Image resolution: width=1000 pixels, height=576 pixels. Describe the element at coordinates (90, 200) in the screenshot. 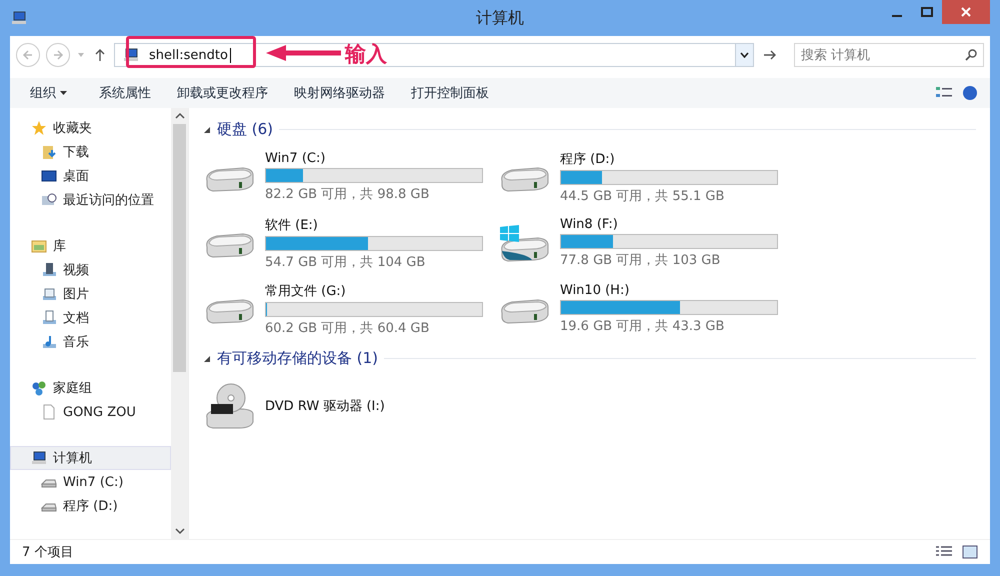

I see `sidebar-item: 最近访问的位置` at that location.